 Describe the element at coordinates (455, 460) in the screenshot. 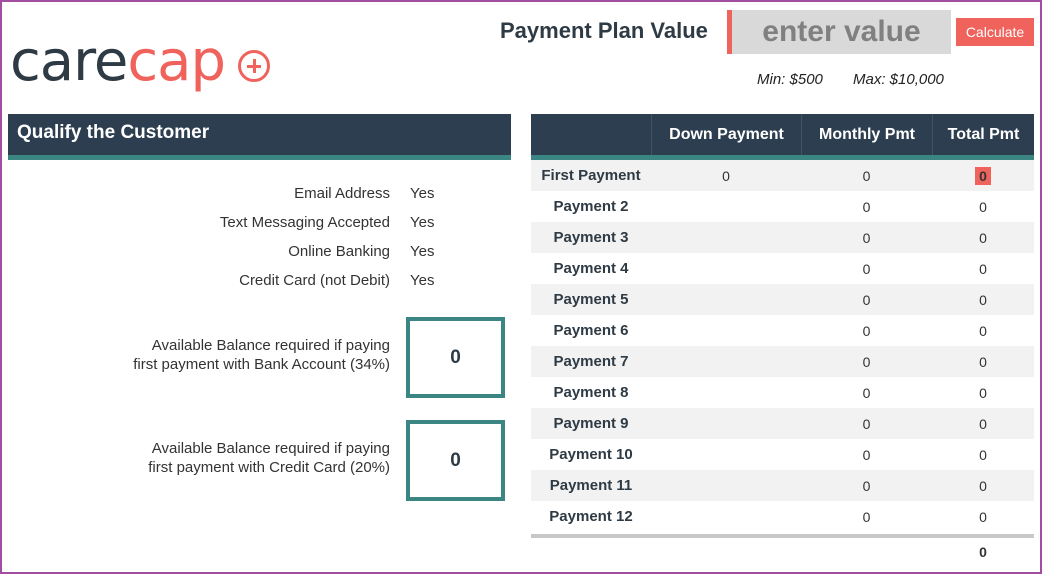

I see `card-balance-value-box: 0` at that location.